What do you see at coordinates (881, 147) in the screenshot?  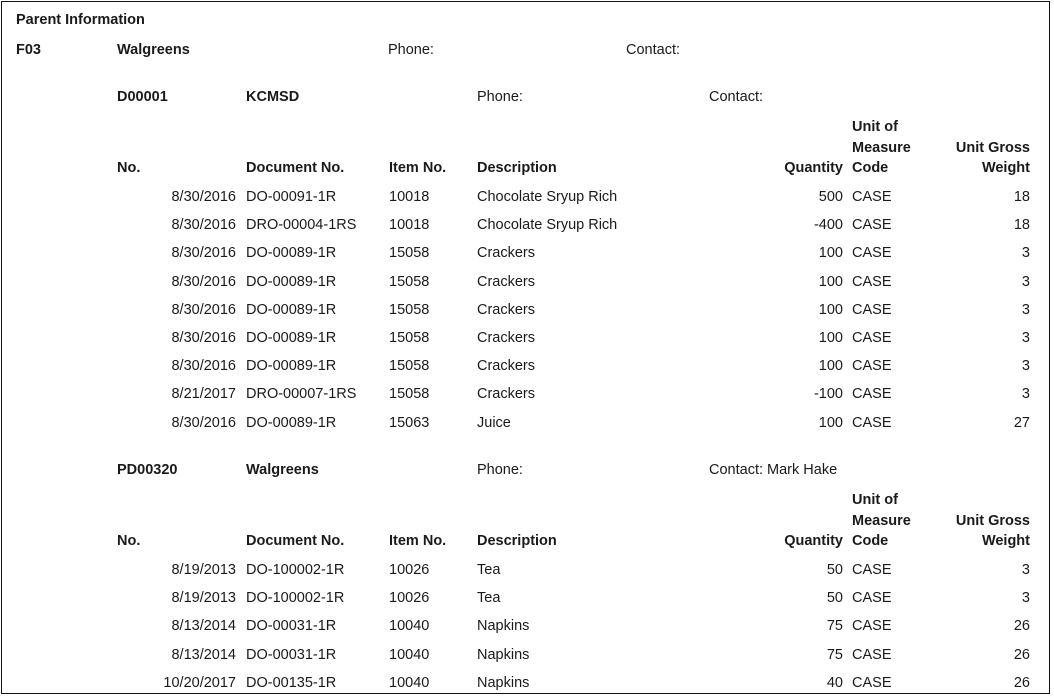 I see `header-uom-line2: Measure` at bounding box center [881, 147].